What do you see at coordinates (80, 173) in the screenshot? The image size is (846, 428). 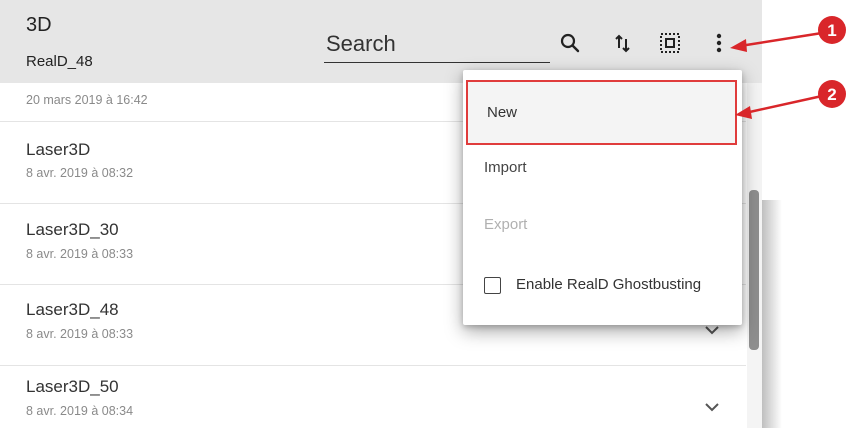 I see `item-date: 8 avr. 2019 à 08:32` at bounding box center [80, 173].